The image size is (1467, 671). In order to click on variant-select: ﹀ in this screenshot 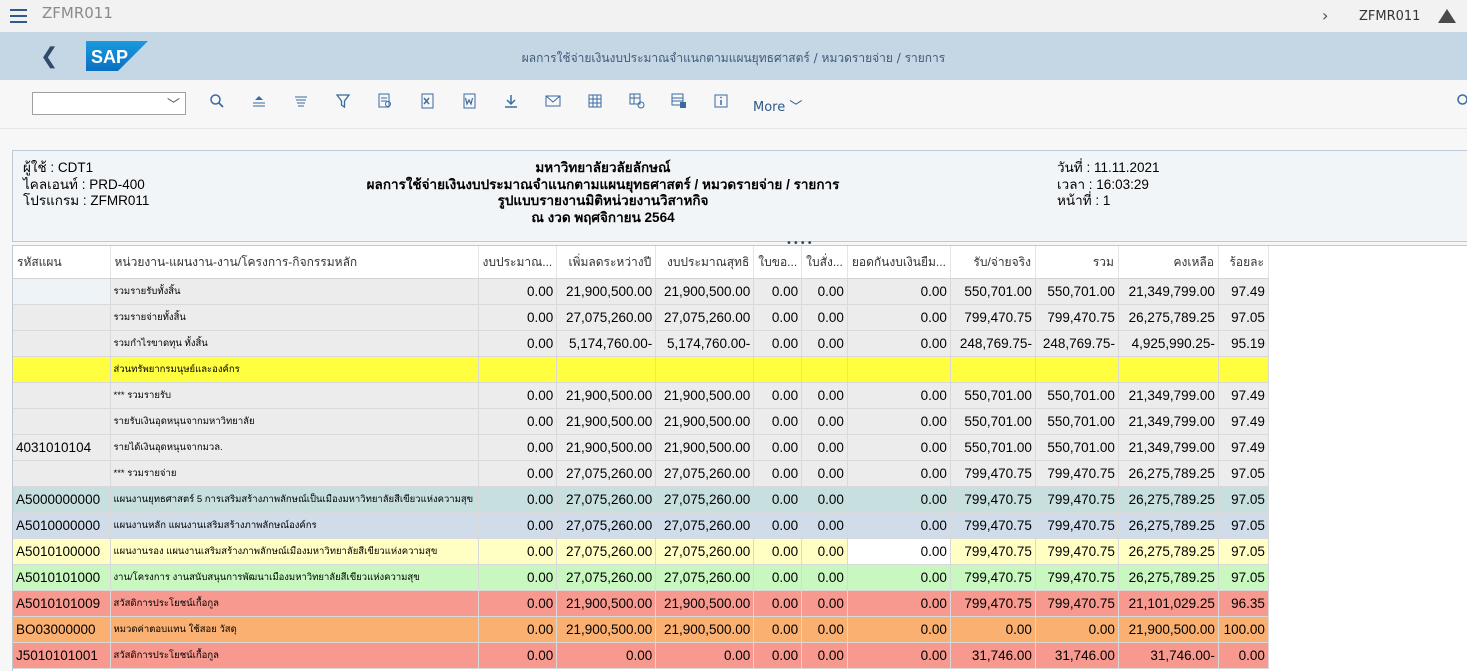, I will do `click(109, 103)`.